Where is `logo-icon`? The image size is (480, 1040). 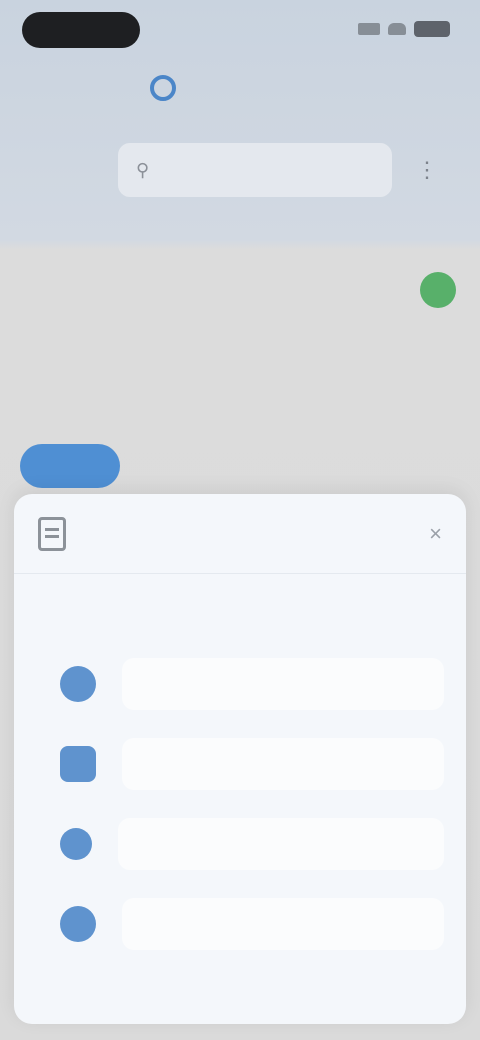
logo-icon is located at coordinates (163, 88).